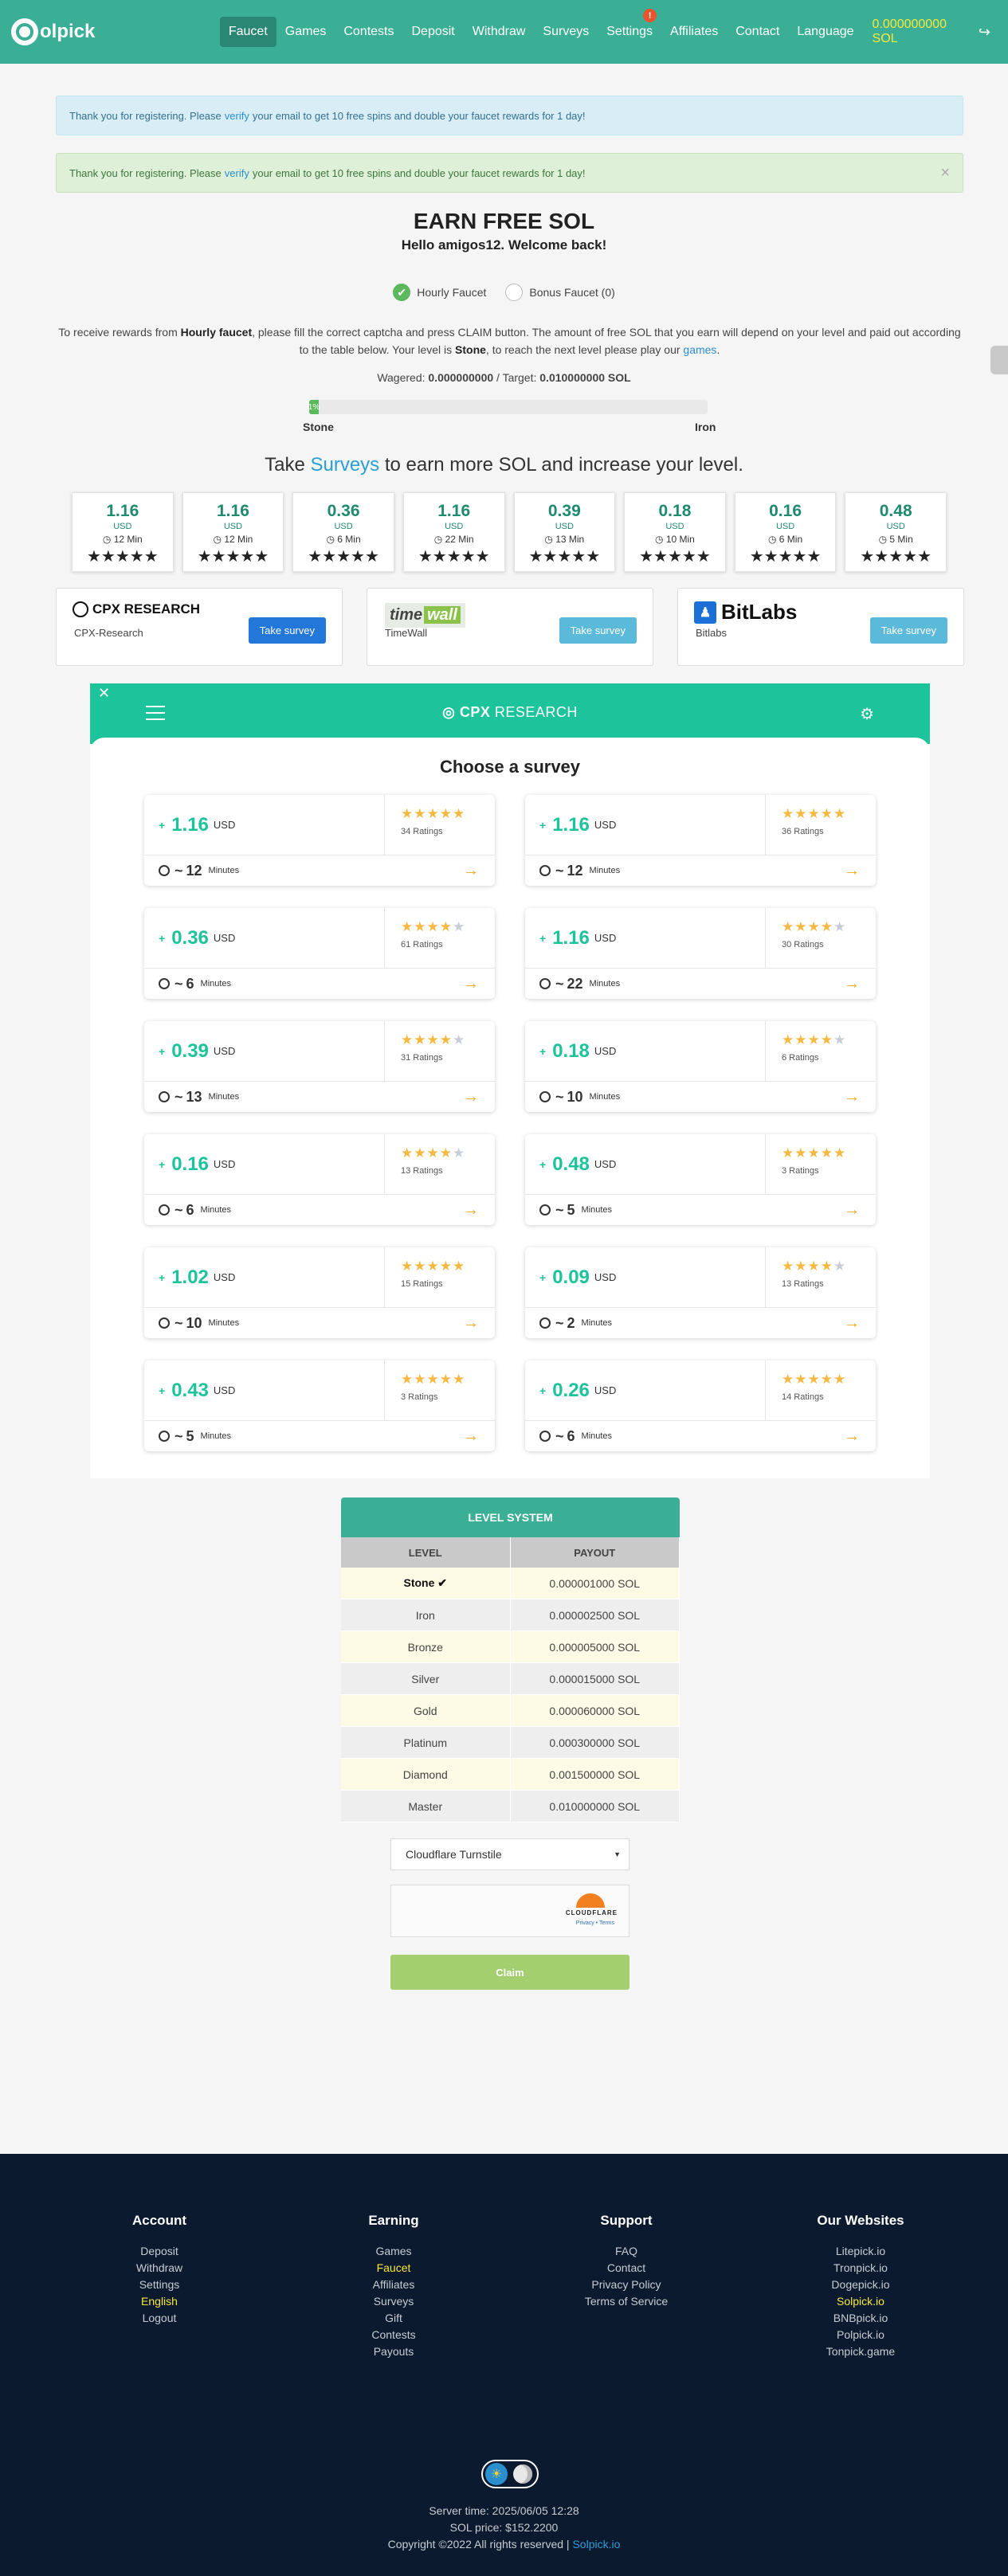 This screenshot has width=1008, height=2576. I want to click on footer-link: Dogepick.io, so click(860, 2285).